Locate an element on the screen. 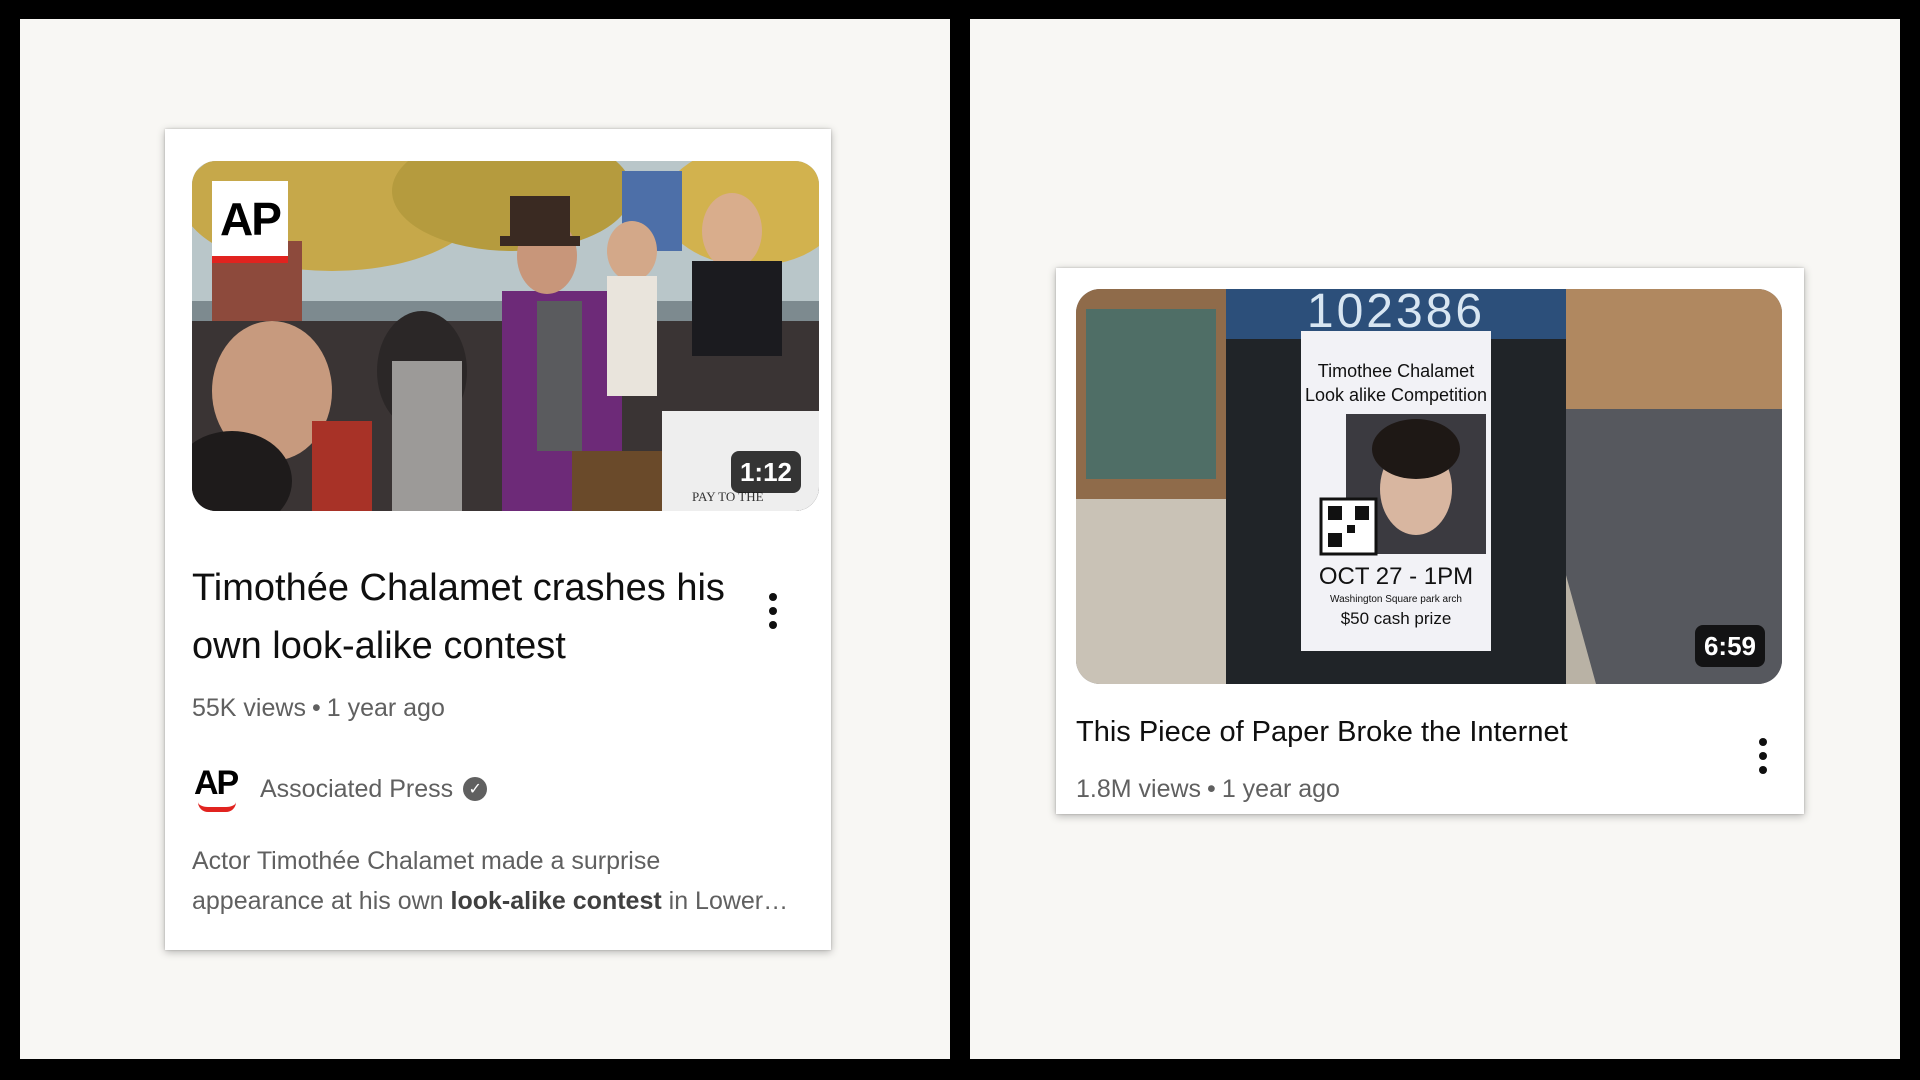 The width and height of the screenshot is (1920, 1080). video-meta: 55K views • 1 year ago is located at coordinates (318, 708).